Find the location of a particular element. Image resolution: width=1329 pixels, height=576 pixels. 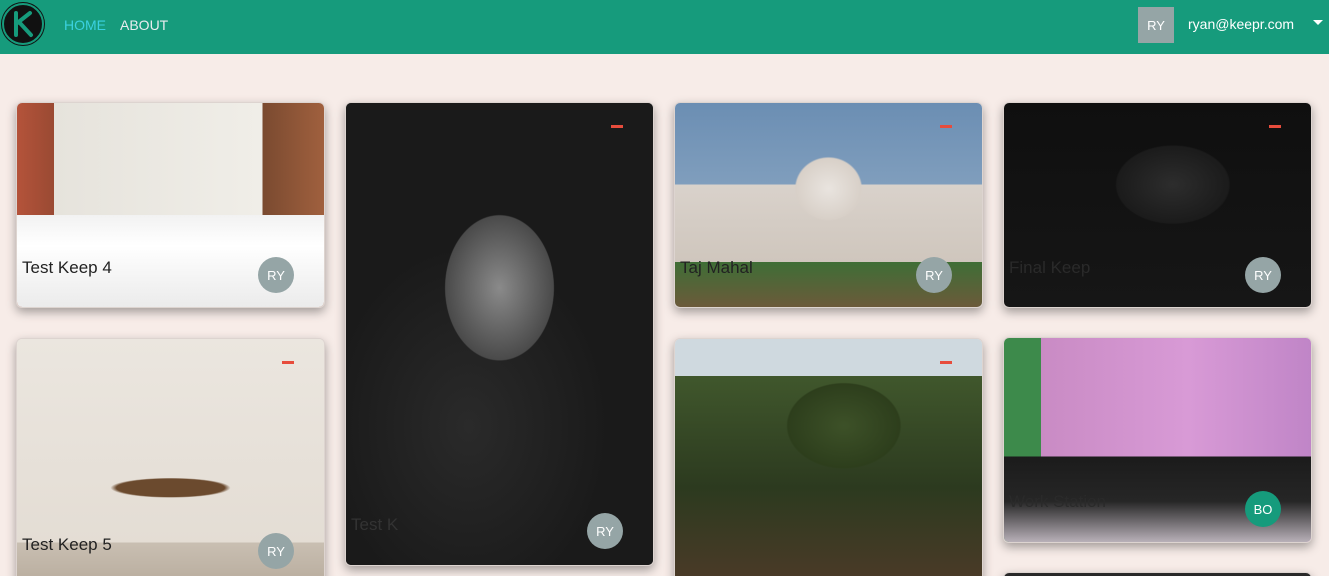

keep-image is located at coordinates (828, 457).